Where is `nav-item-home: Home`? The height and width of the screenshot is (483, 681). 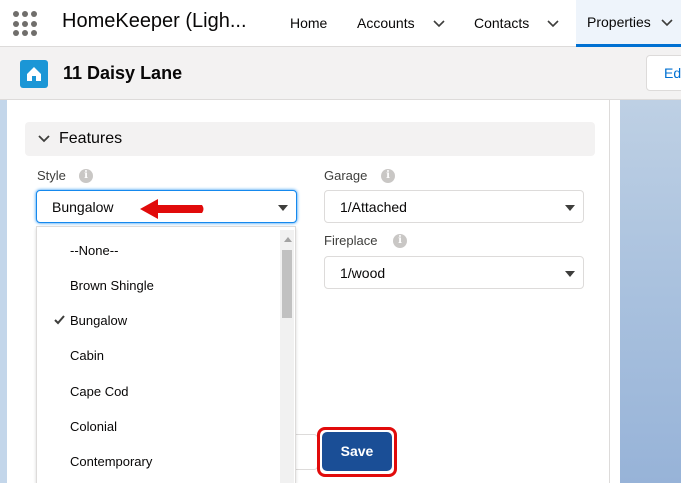 nav-item-home: Home is located at coordinates (308, 23).